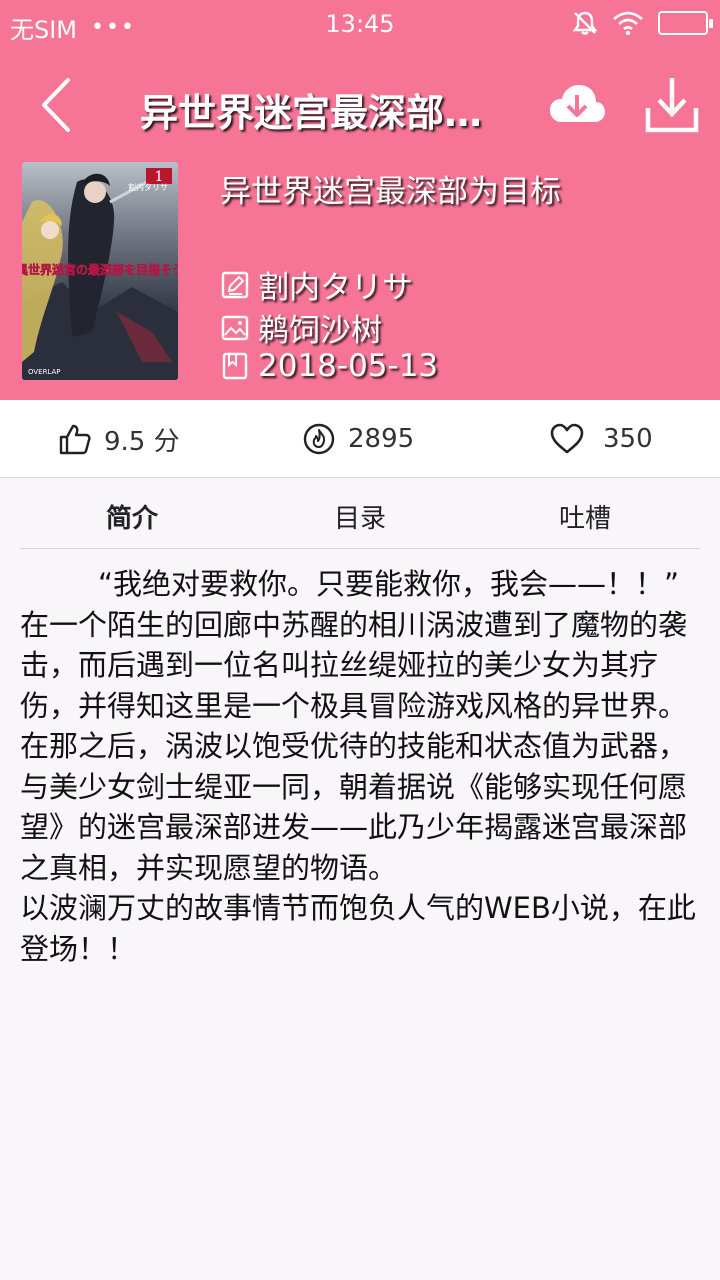 This screenshot has width=720, height=1280. I want to click on author-name: 割内タリサ, so click(335, 288).